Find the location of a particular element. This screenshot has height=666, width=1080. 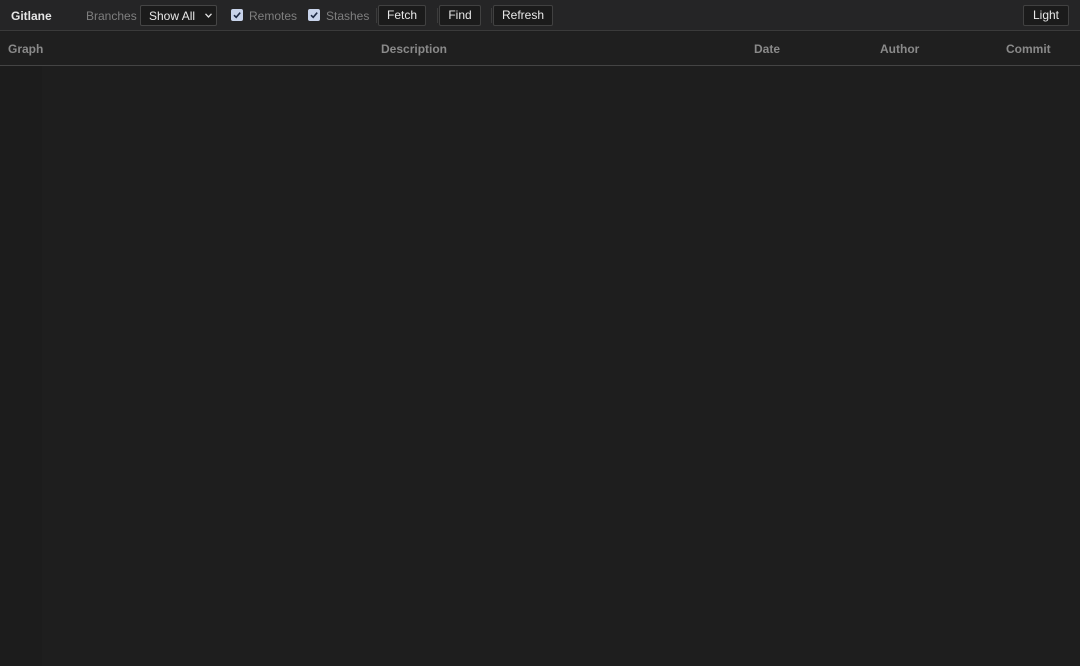

column-graph: Graph is located at coordinates (25, 49).